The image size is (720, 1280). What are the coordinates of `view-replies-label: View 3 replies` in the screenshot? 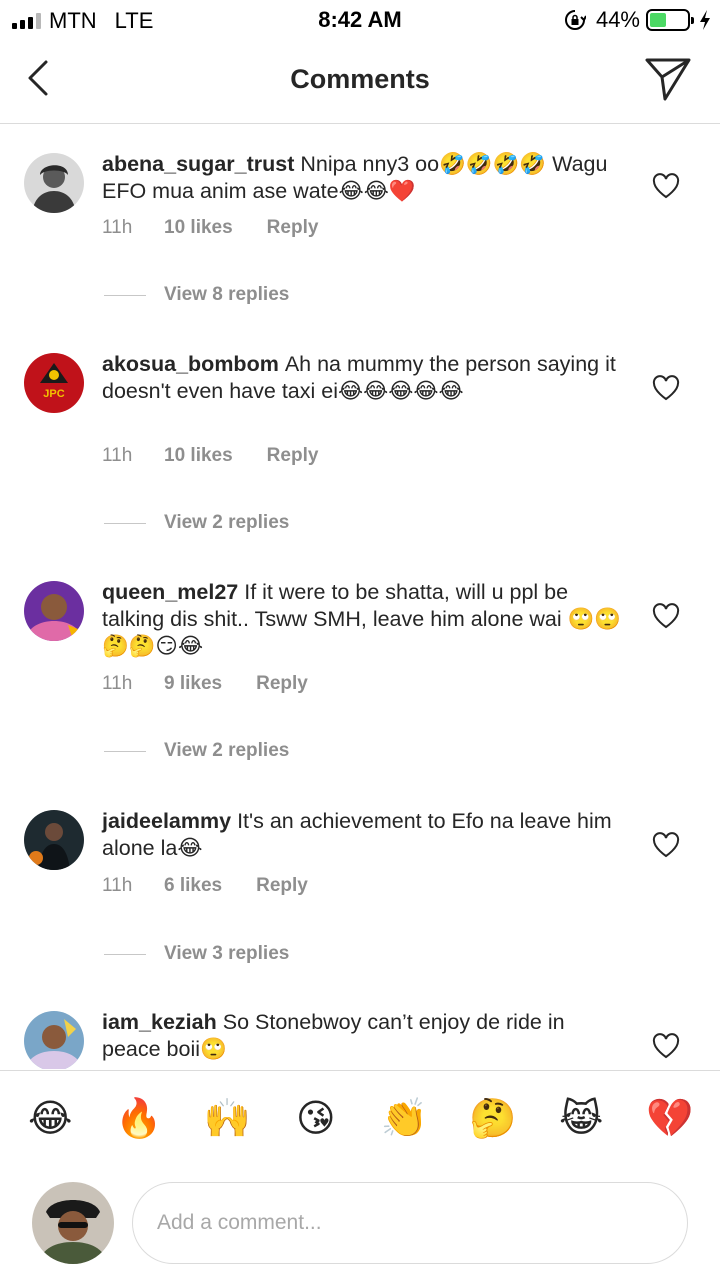 It's located at (227, 953).